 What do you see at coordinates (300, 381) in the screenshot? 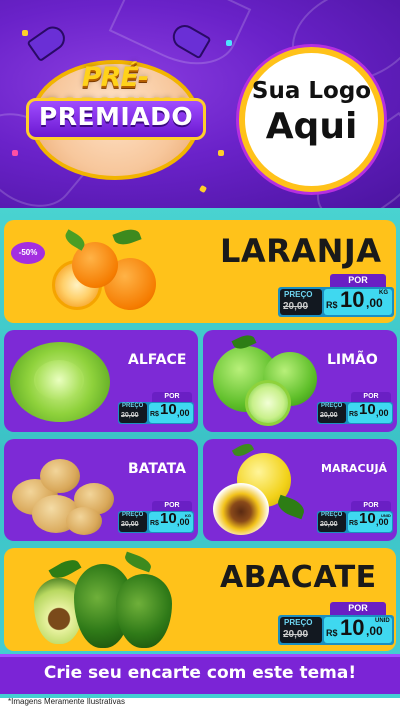
I see `product-card-limao: LIMÃO POR PREÇO 20,00 R$ 10 ,00` at bounding box center [300, 381].